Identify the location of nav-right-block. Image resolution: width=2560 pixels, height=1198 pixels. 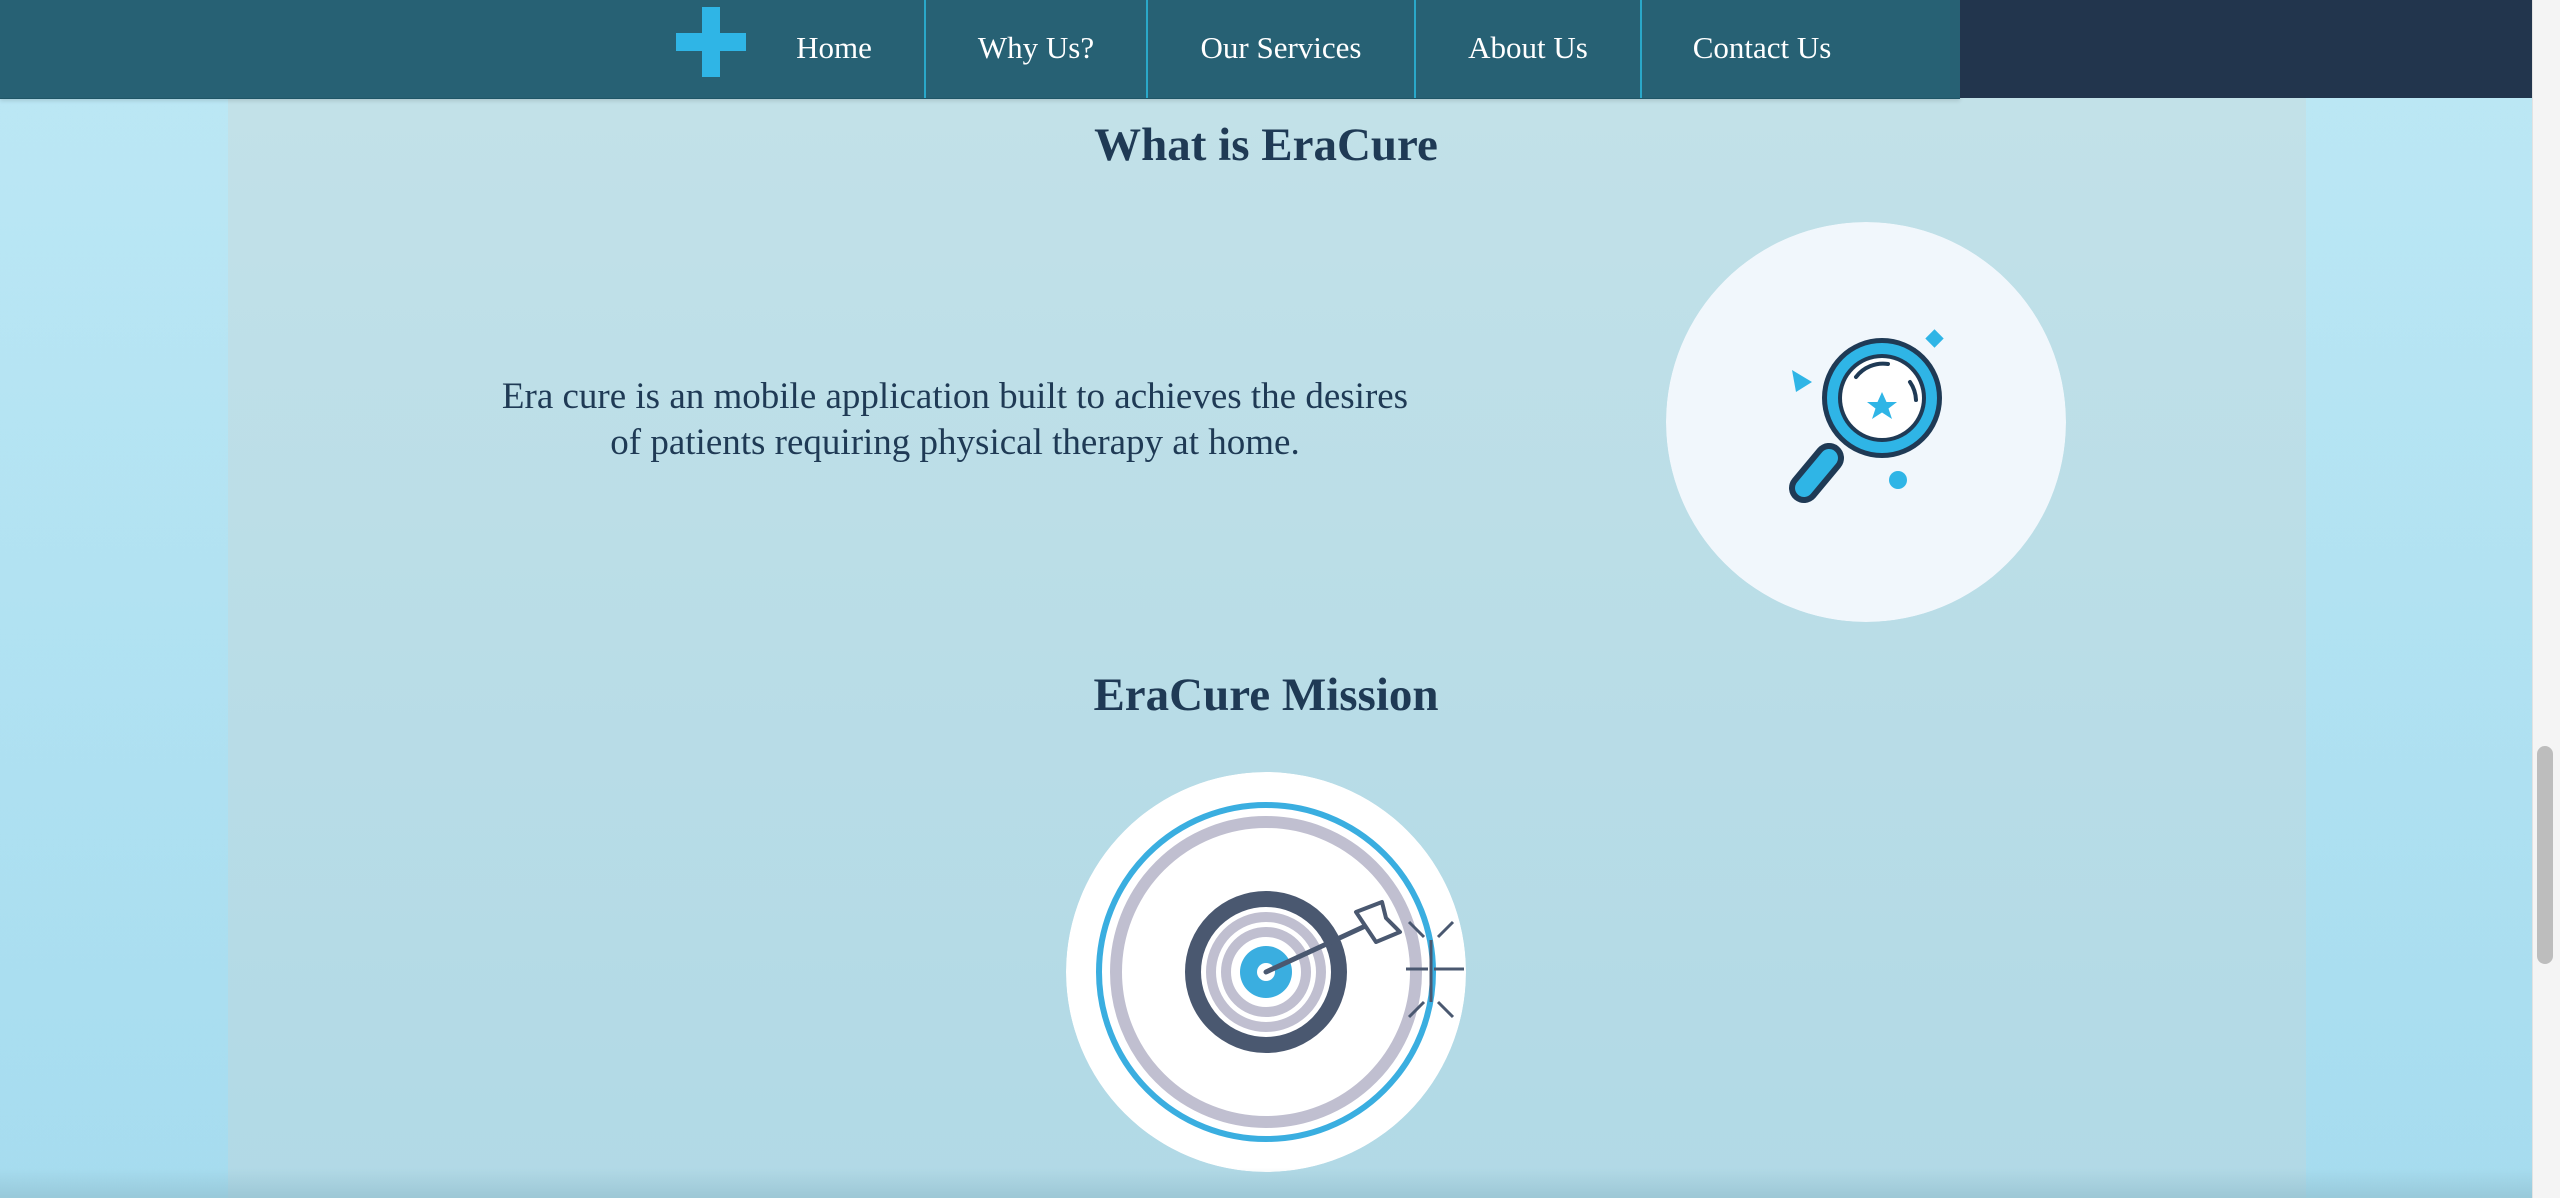
(2246, 49).